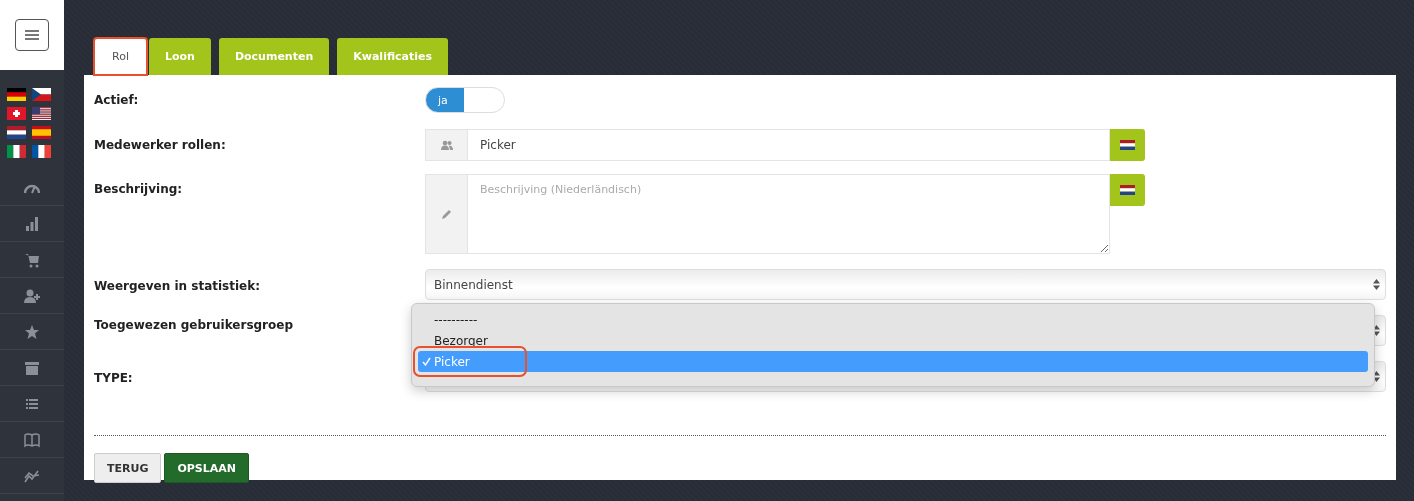 The height and width of the screenshot is (501, 1414). Describe the element at coordinates (139, 188) in the screenshot. I see `field-label: Beschrijving:` at that location.